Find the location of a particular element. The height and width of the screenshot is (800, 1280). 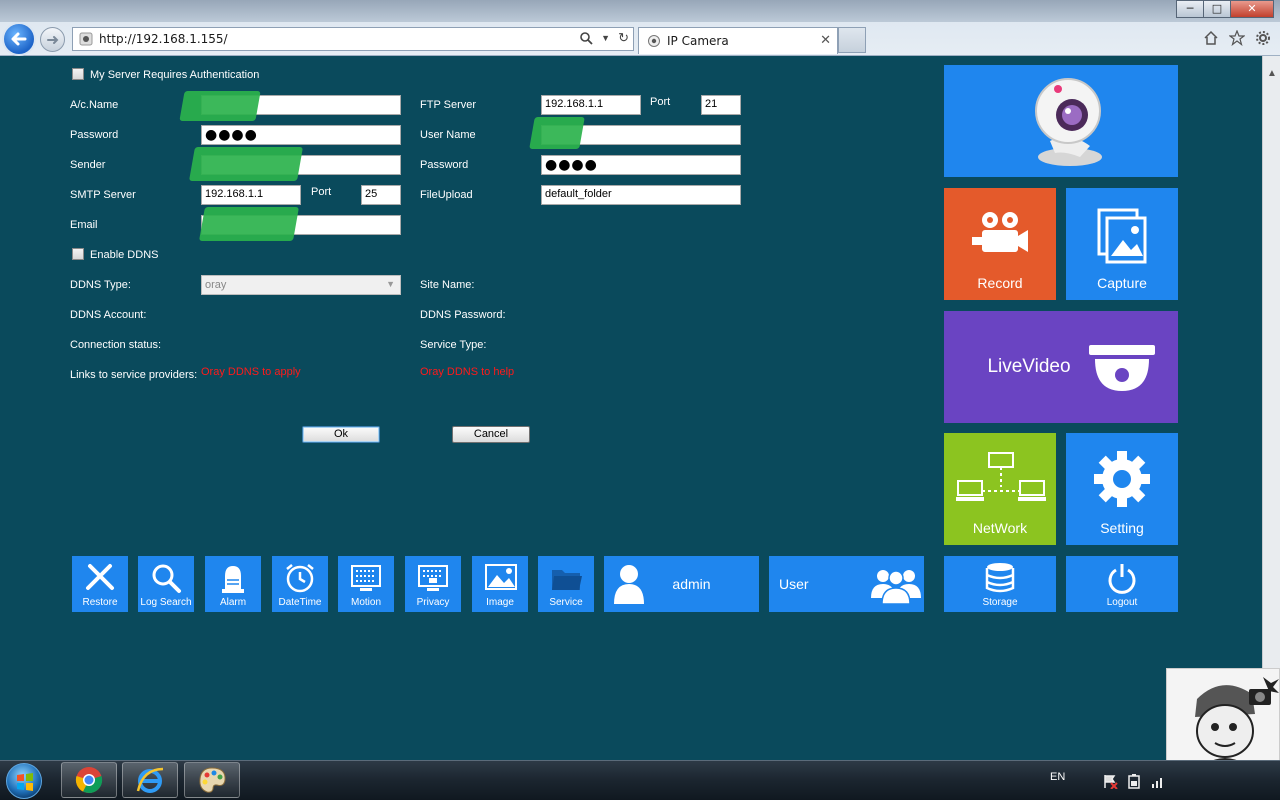

log-search-label: Log Search is located at coordinates (166, 602).